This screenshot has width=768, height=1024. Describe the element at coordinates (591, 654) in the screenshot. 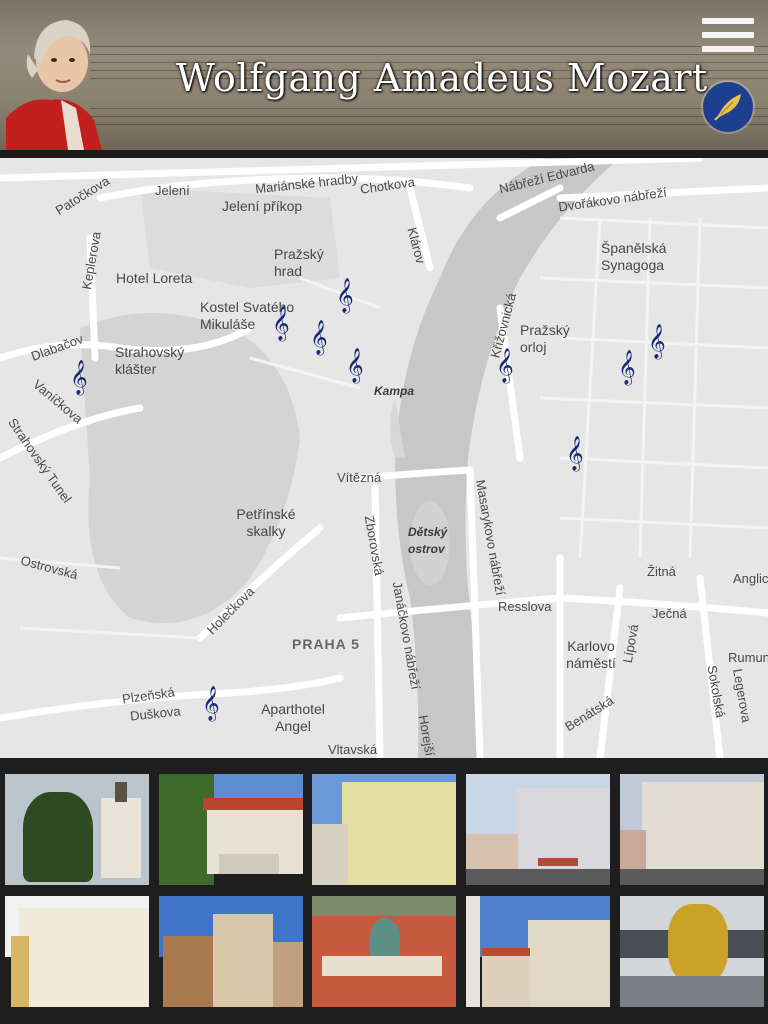

I see `place-label: Karlovo náměstí` at that location.